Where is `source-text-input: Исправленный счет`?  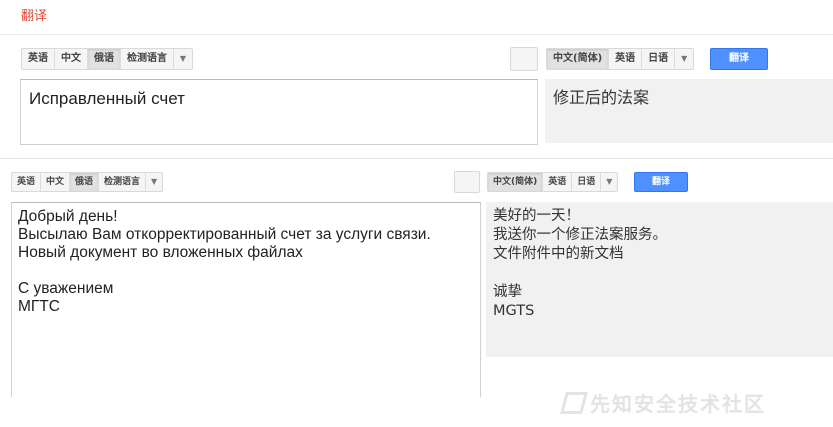
source-text-input: Исправленный счет is located at coordinates (279, 112).